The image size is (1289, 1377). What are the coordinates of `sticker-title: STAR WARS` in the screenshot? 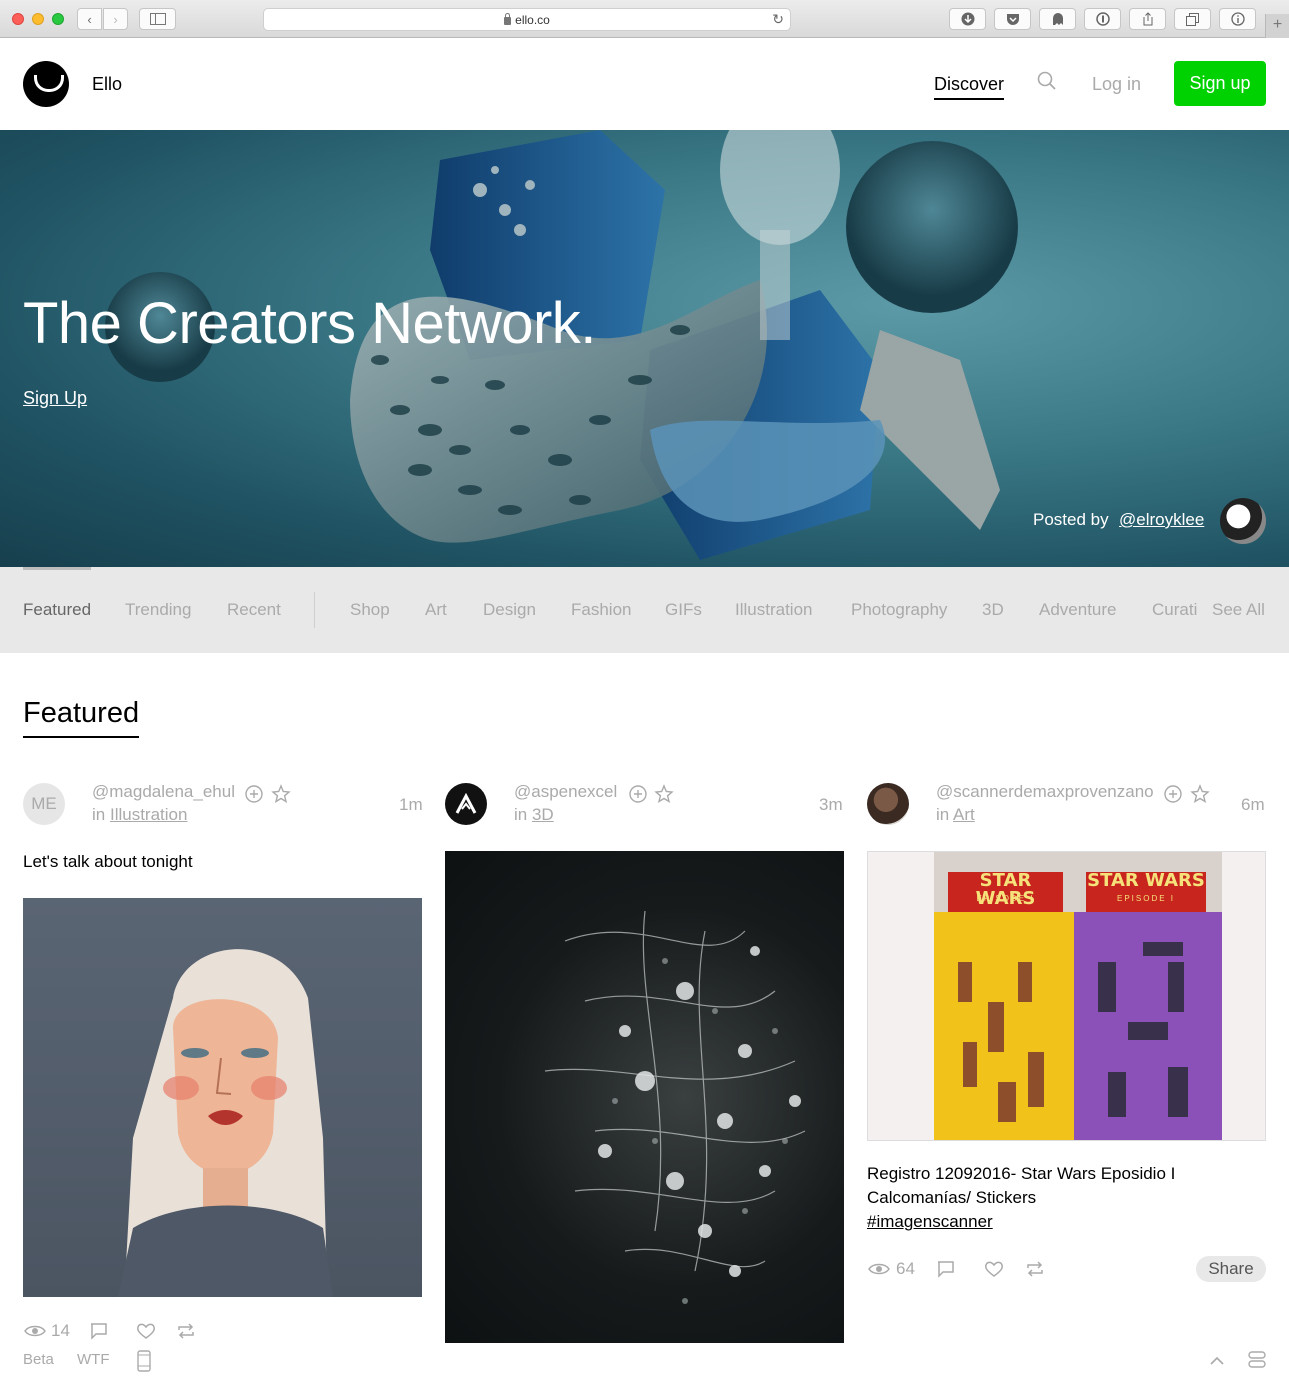 It's located at (1146, 880).